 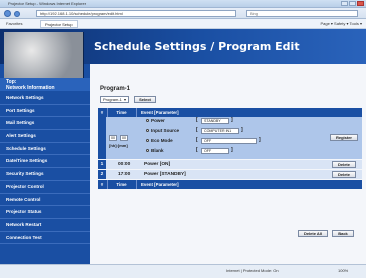 I want to click on col-time-footer: Time, so click(x=121, y=184).